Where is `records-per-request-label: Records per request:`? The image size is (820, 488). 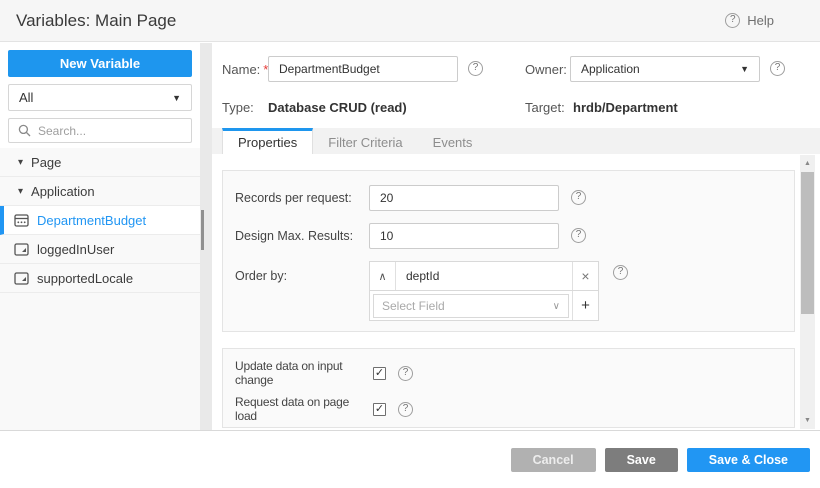
records-per-request-label: Records per request: is located at coordinates (293, 198).